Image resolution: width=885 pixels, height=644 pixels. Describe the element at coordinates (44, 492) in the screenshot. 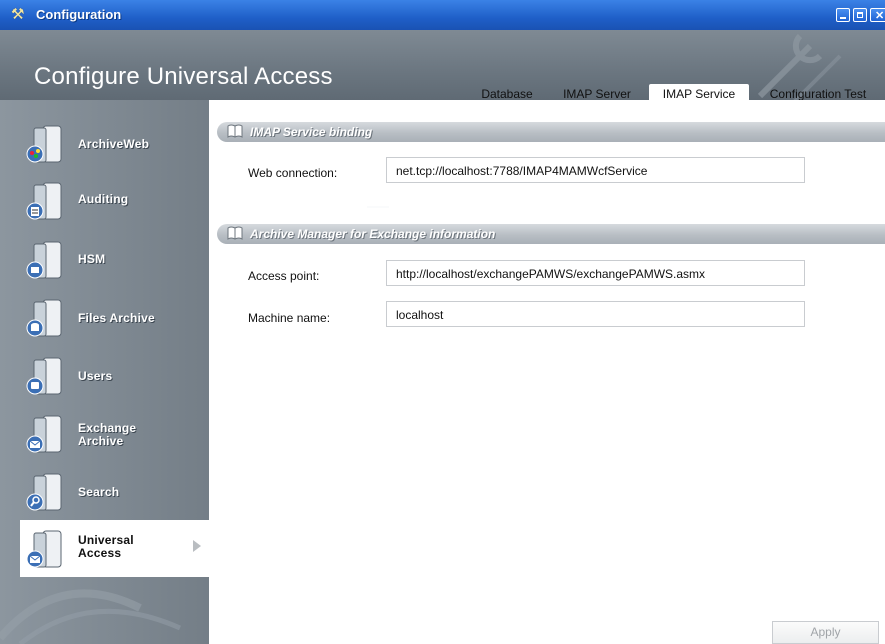

I see `search-icon` at that location.